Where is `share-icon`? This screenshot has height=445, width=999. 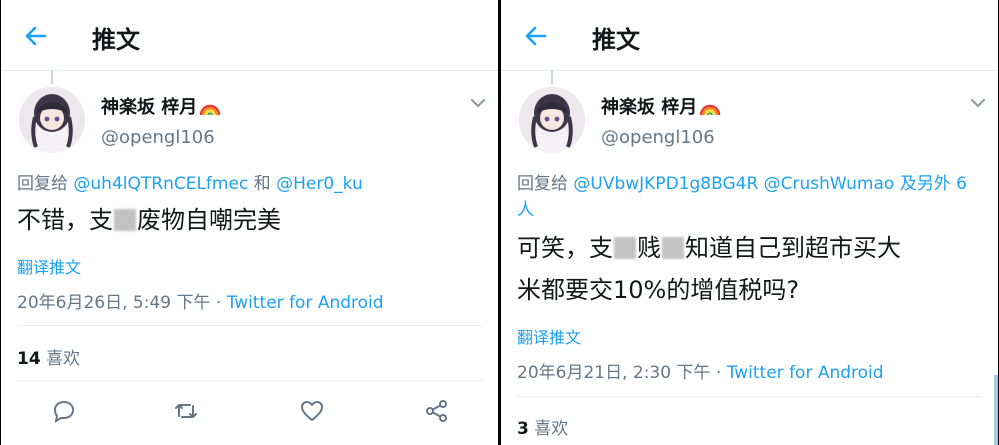
share-icon is located at coordinates (437, 411).